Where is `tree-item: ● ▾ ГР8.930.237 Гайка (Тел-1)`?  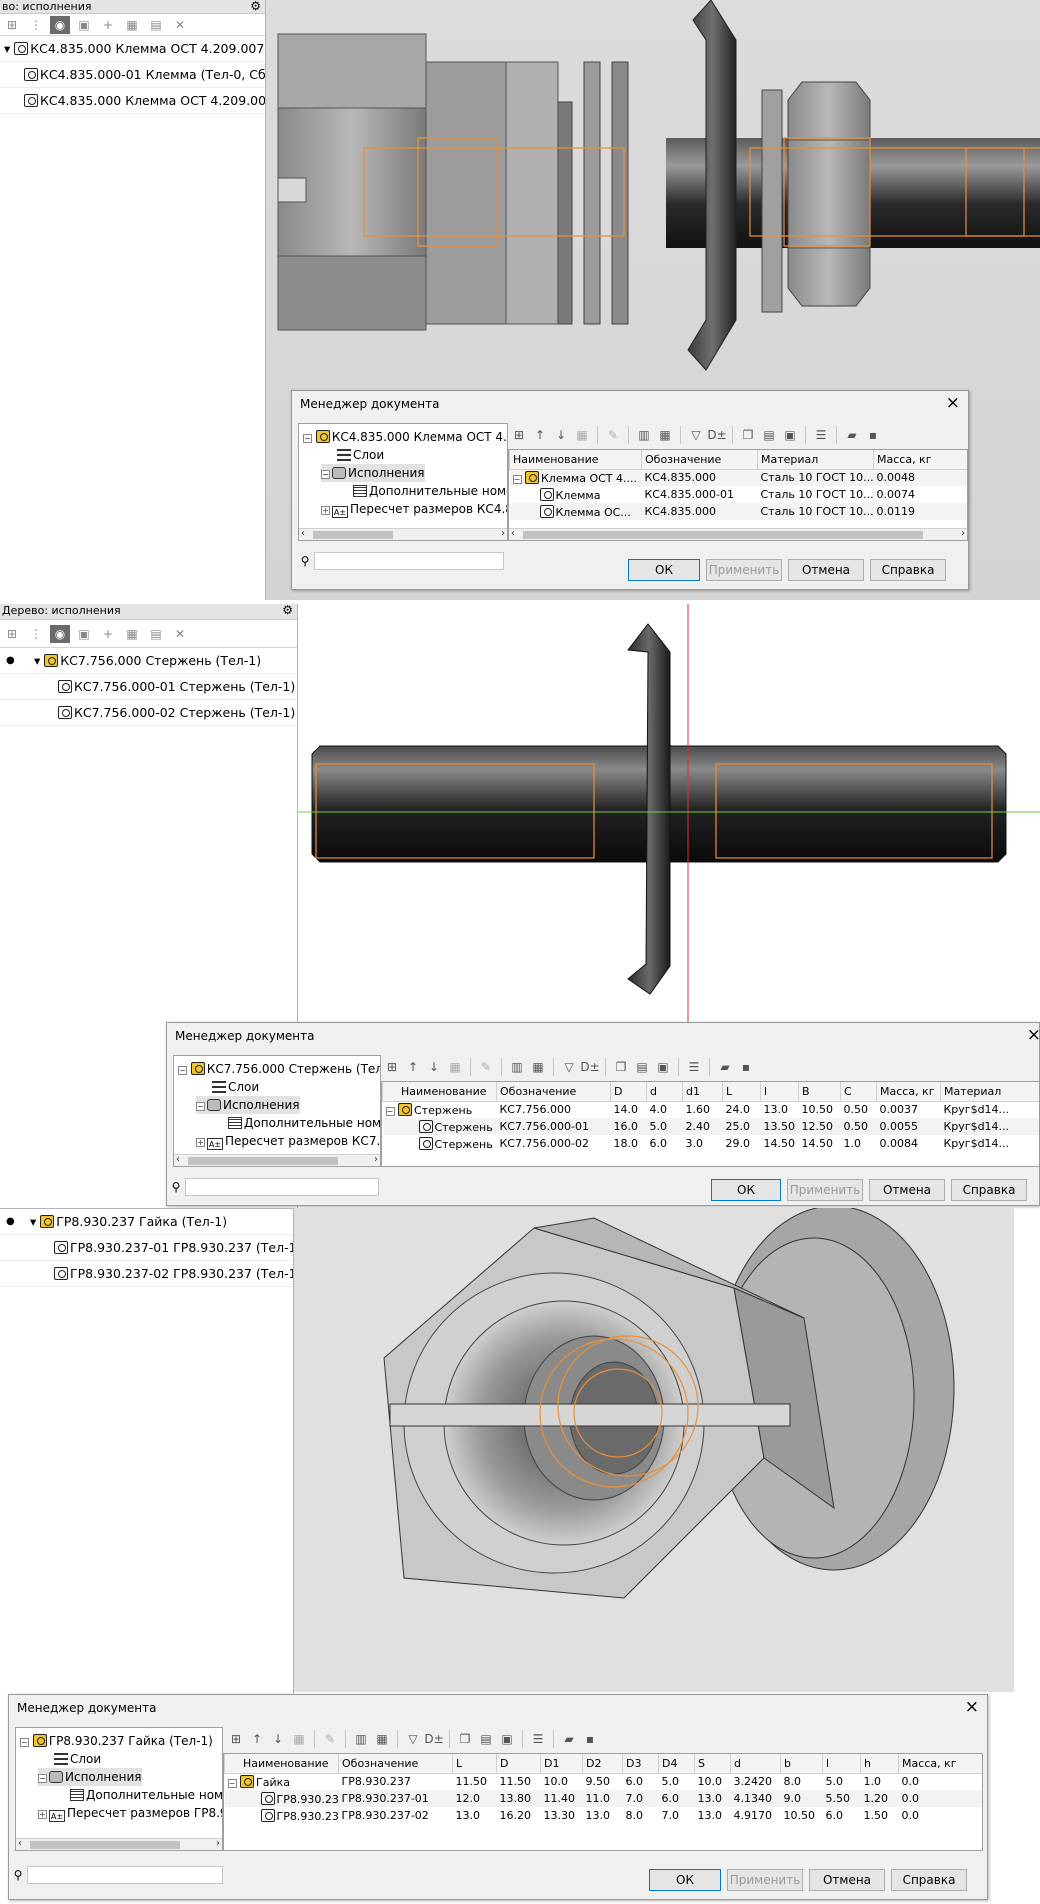
tree-item: ● ▾ ГР8.930.237 Гайка (Тел-1) is located at coordinates (146, 1222).